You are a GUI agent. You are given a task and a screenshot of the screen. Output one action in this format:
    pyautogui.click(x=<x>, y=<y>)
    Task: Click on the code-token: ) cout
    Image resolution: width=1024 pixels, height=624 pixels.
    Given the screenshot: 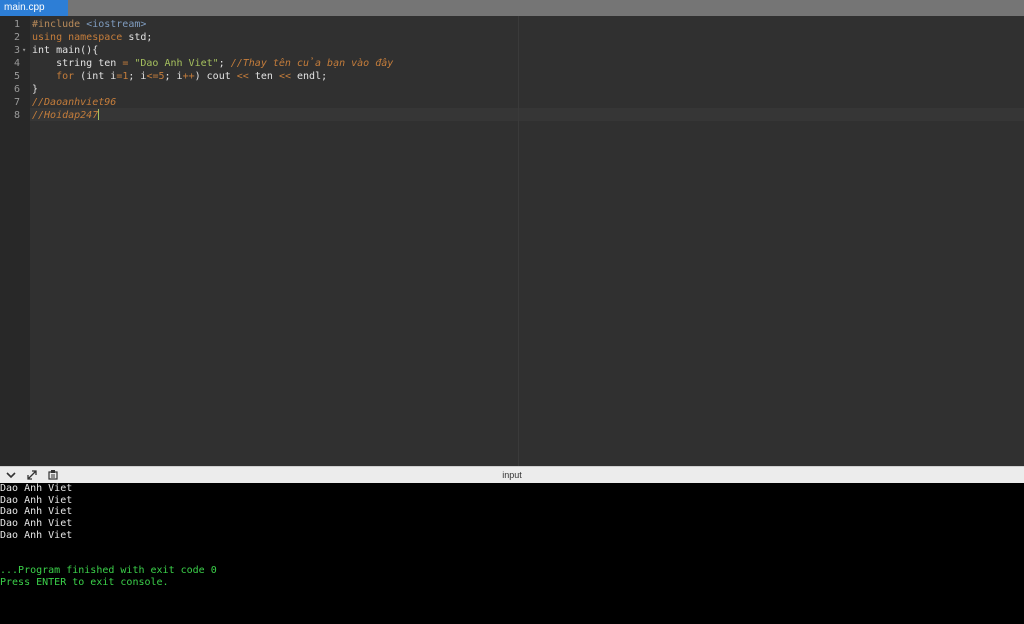 What is the action you would take?
    pyautogui.click(x=215, y=76)
    